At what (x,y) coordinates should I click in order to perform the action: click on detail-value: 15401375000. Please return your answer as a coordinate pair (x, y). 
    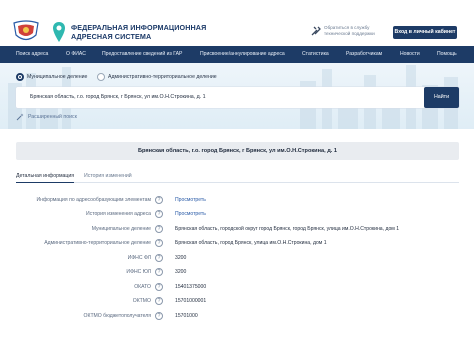
    Looking at the image, I should click on (191, 287).